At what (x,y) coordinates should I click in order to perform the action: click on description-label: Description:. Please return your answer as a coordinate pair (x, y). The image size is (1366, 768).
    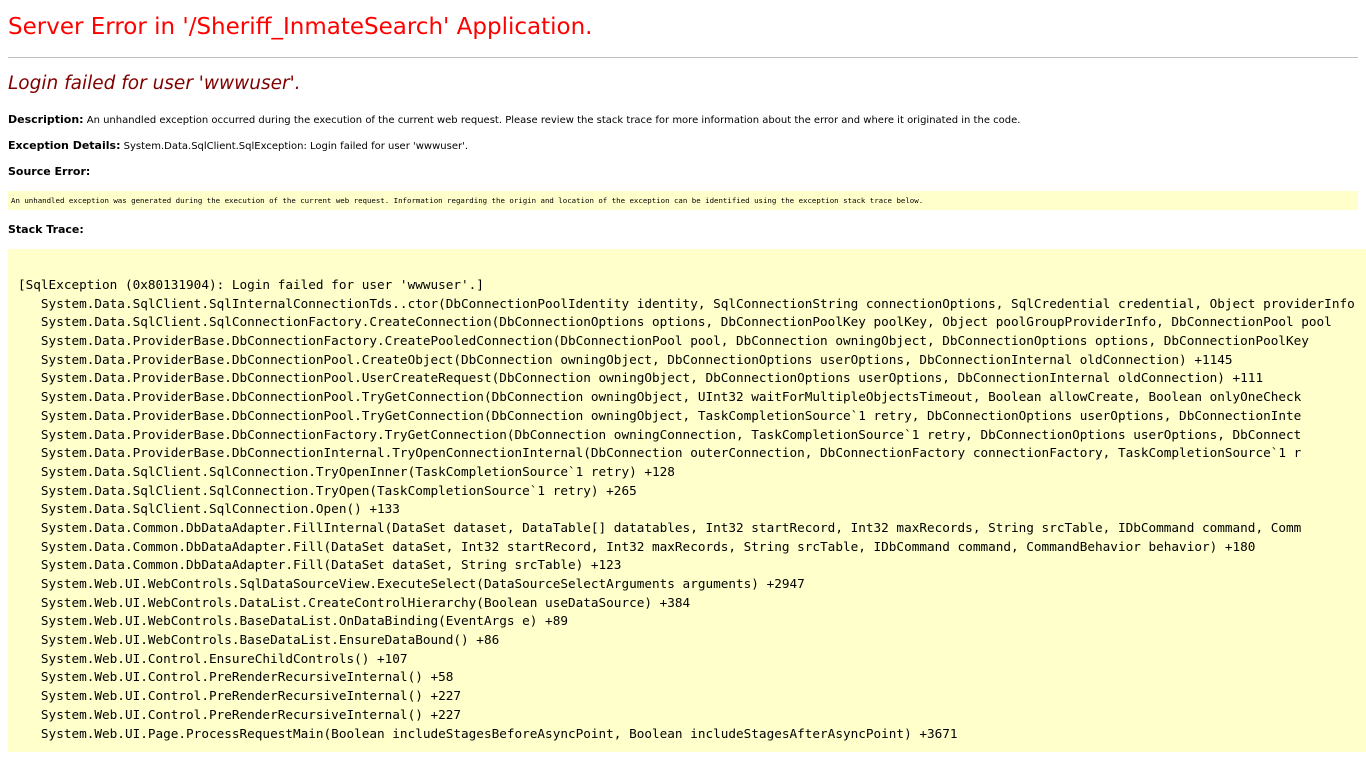
    Looking at the image, I should click on (46, 119).